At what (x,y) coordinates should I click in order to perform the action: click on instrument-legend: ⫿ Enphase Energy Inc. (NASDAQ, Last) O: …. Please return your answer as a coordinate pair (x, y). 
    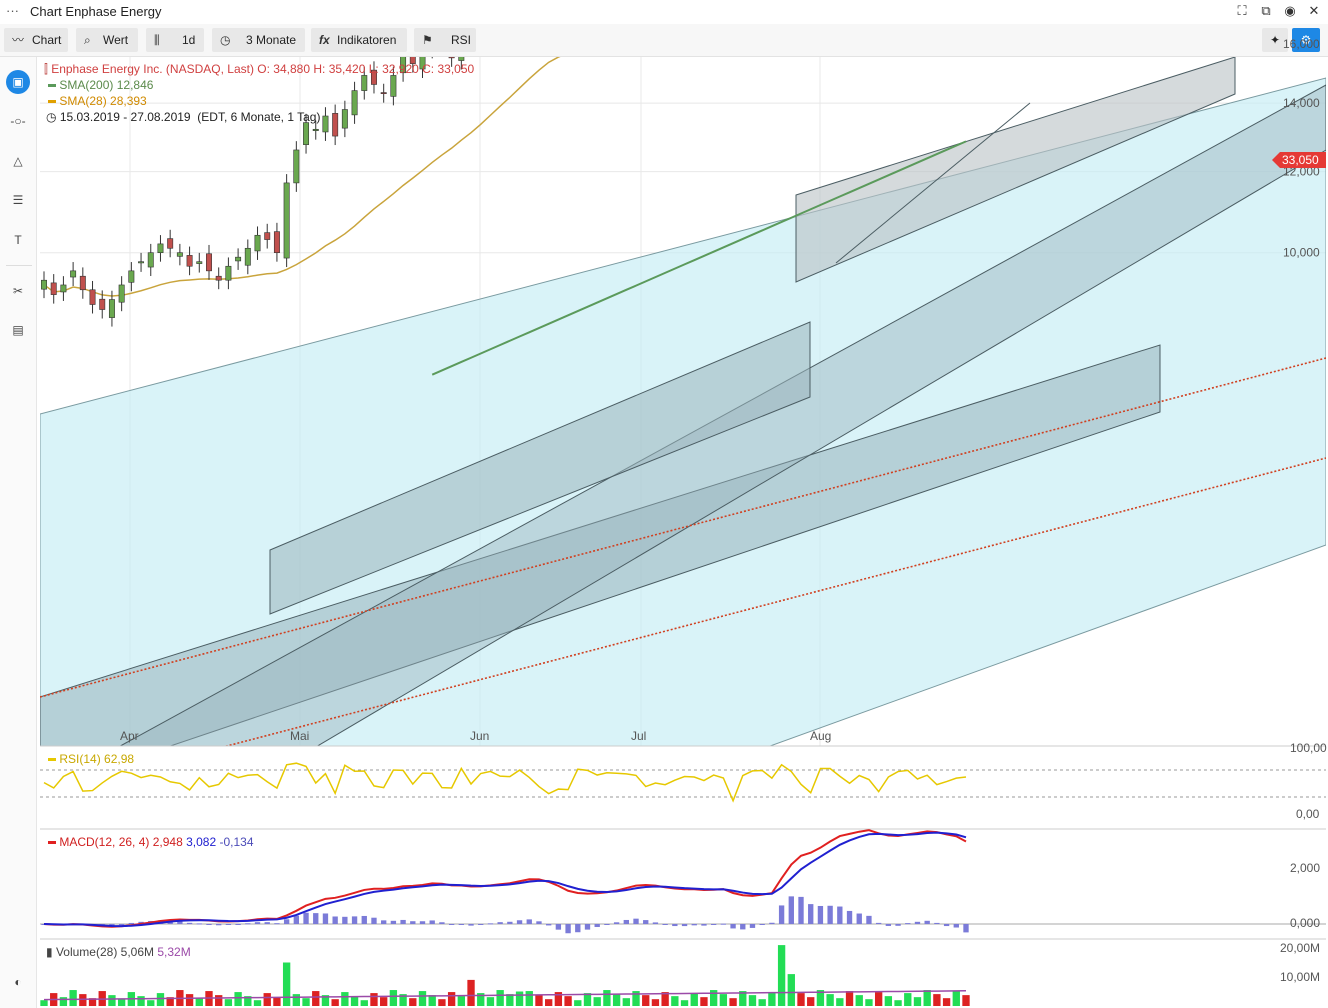
    Looking at the image, I should click on (259, 69).